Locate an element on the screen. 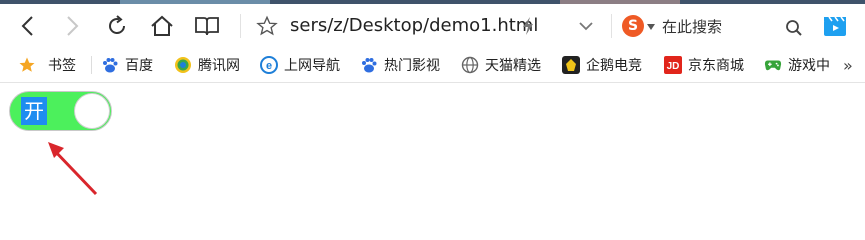 The height and width of the screenshot is (240, 865). favorite-star-icon is located at coordinates (267, 26).